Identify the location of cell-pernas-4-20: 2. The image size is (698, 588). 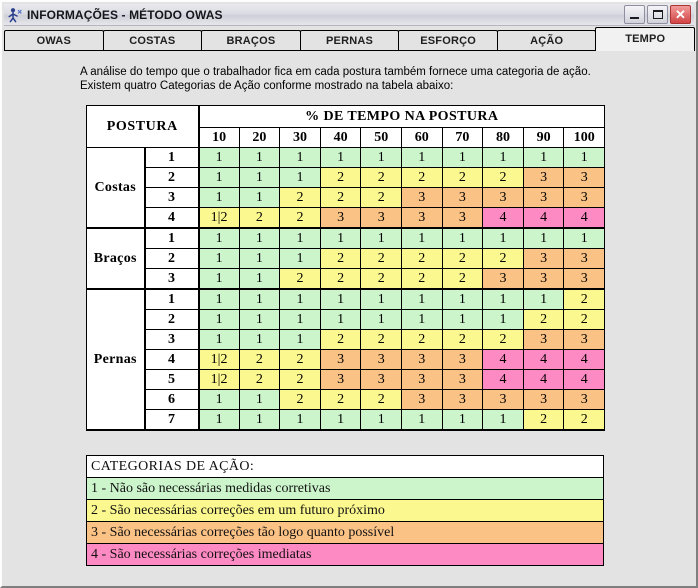
(259, 359).